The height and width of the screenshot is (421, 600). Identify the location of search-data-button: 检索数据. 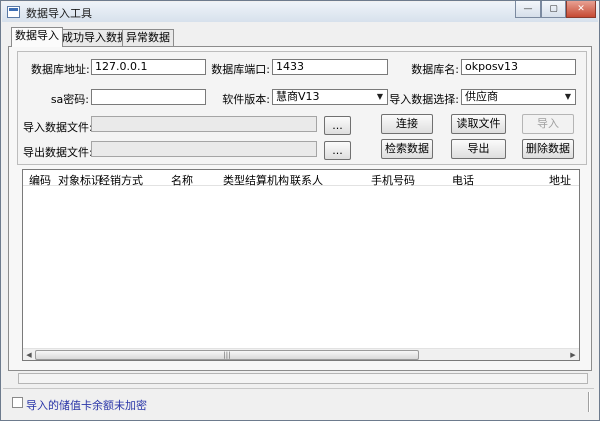
(407, 149).